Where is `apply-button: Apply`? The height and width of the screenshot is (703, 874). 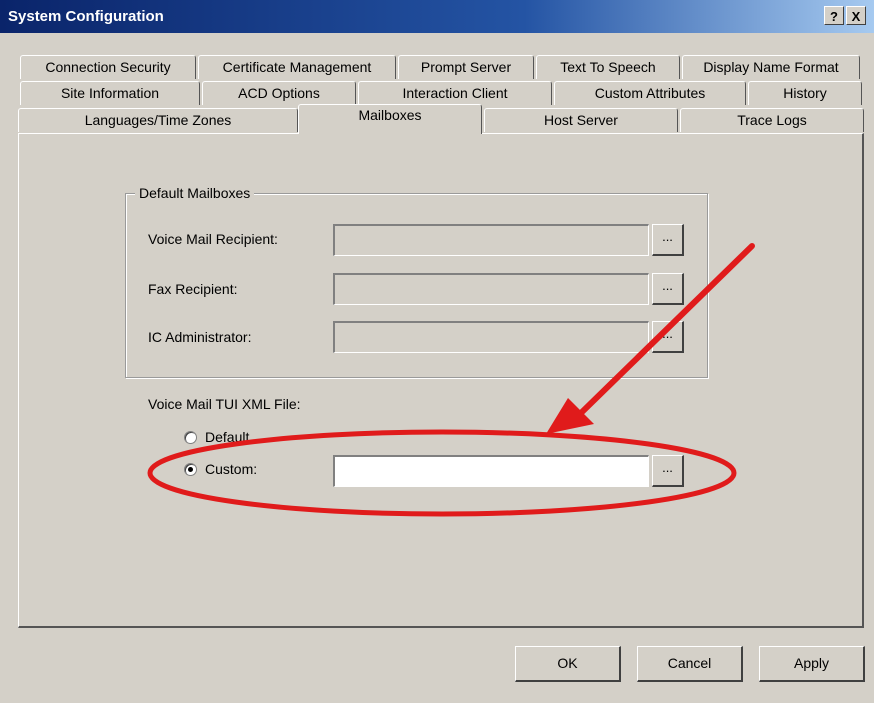
apply-button: Apply is located at coordinates (812, 664).